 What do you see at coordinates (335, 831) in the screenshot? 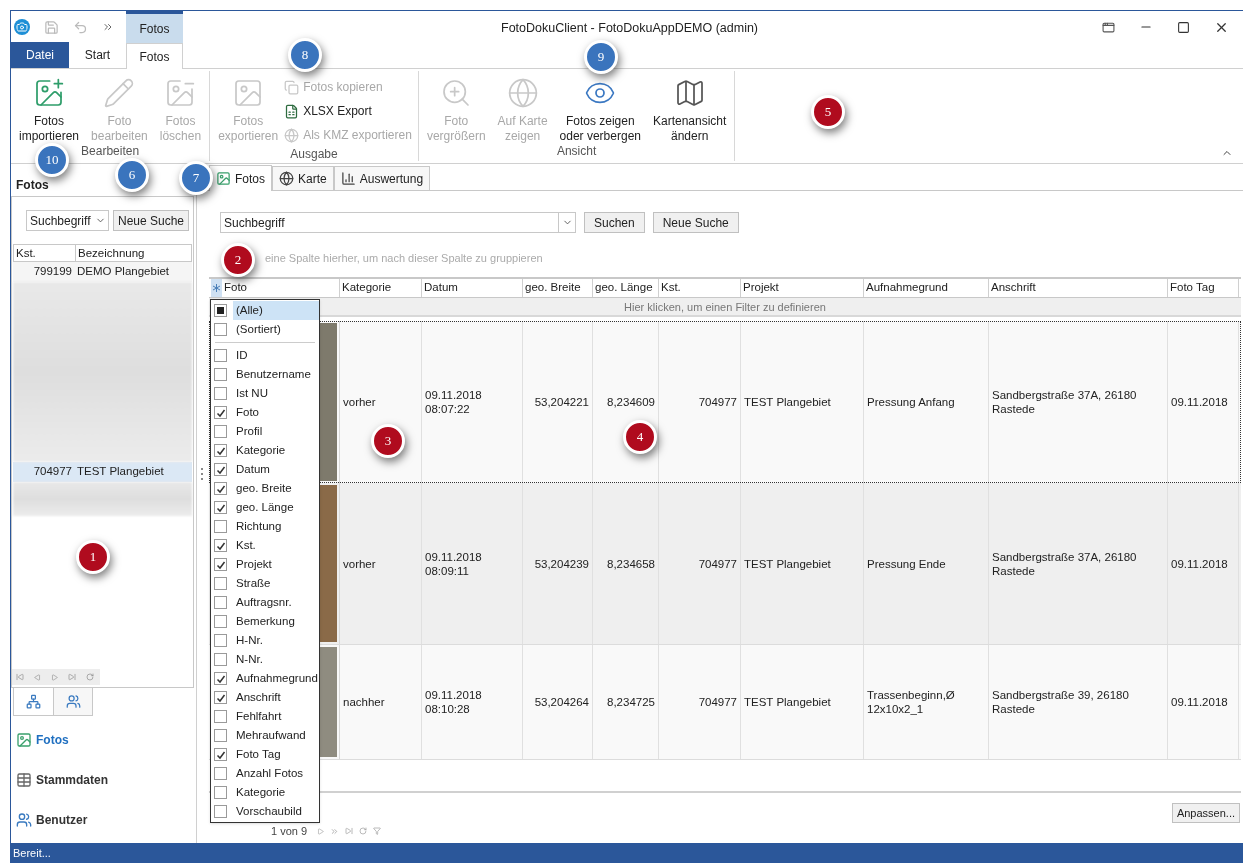
I see `next-page-group-icon` at bounding box center [335, 831].